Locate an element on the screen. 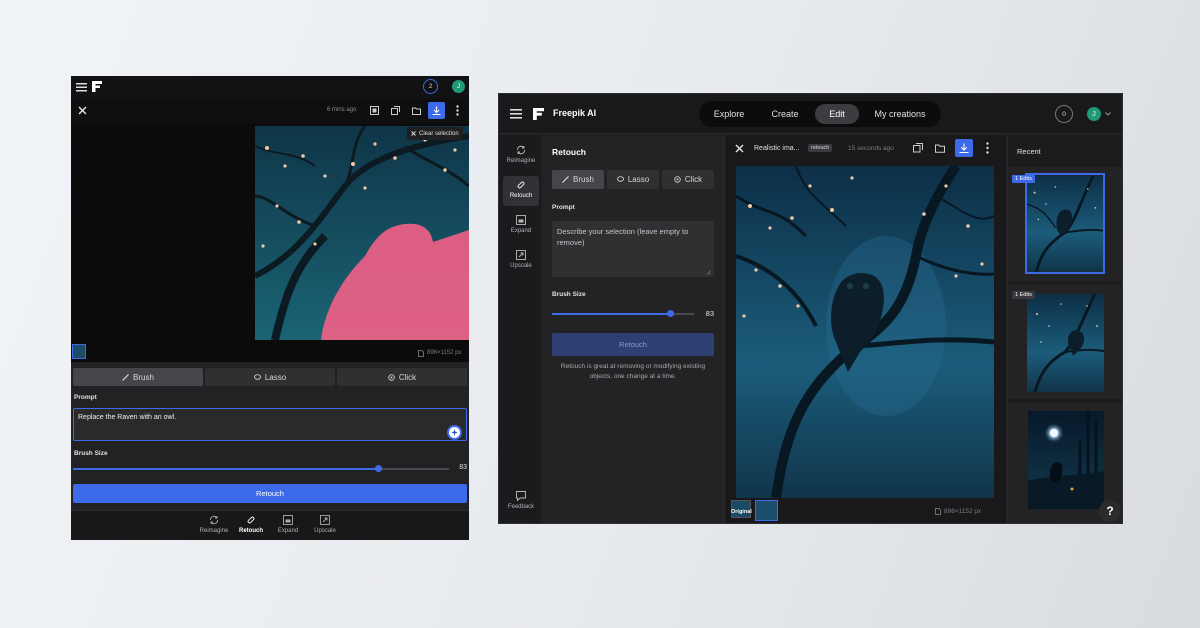 This screenshot has height=628, width=1200. rail-expand-label: Expand is located at coordinates (521, 231).